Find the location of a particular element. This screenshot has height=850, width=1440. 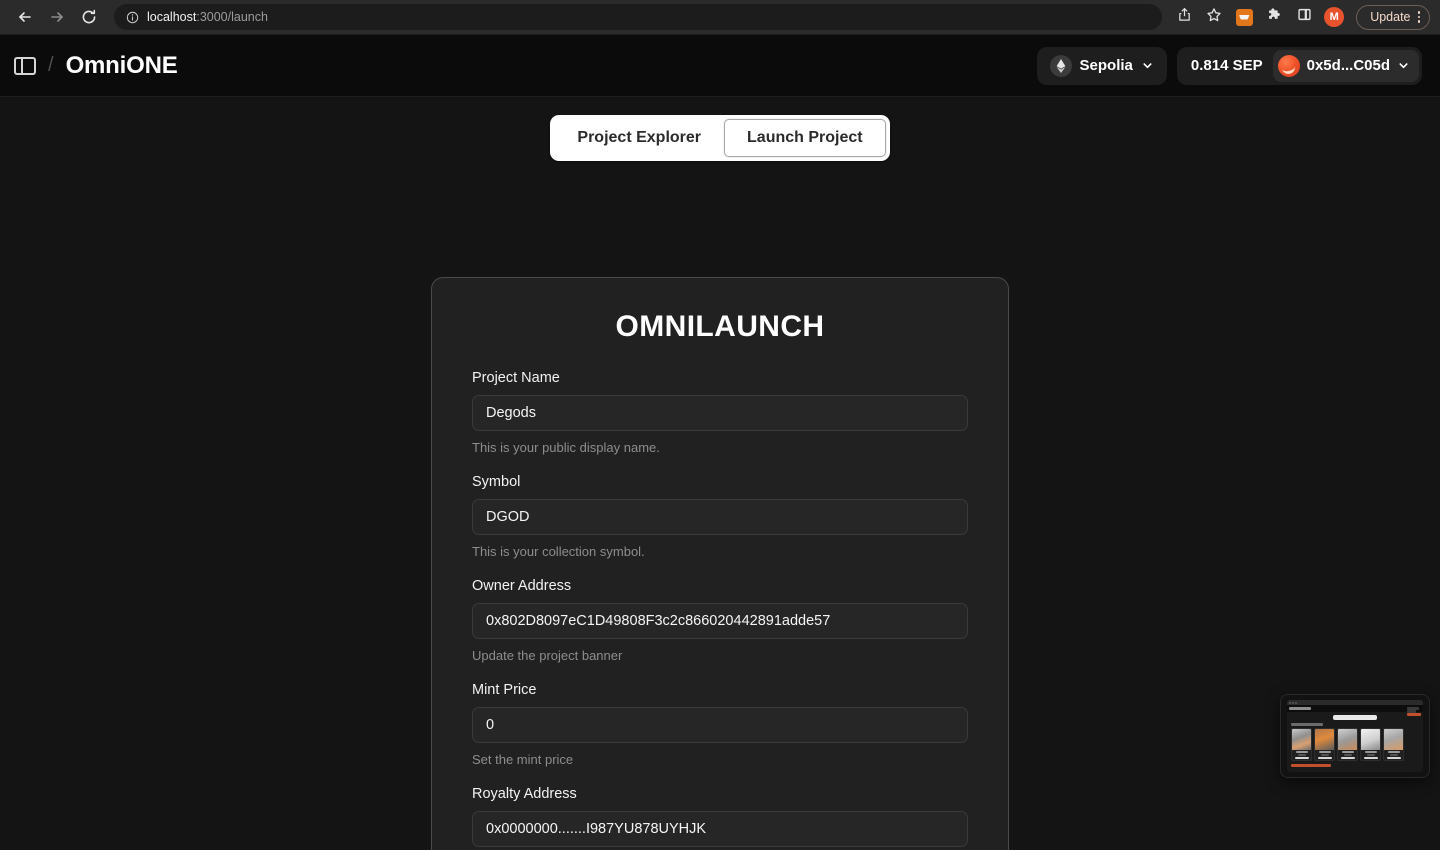

back-button is located at coordinates (25, 17).